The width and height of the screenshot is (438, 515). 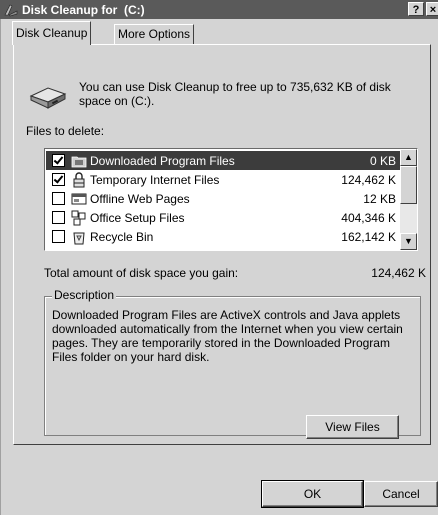 I want to click on file-size: 0 KB, so click(x=382, y=160).